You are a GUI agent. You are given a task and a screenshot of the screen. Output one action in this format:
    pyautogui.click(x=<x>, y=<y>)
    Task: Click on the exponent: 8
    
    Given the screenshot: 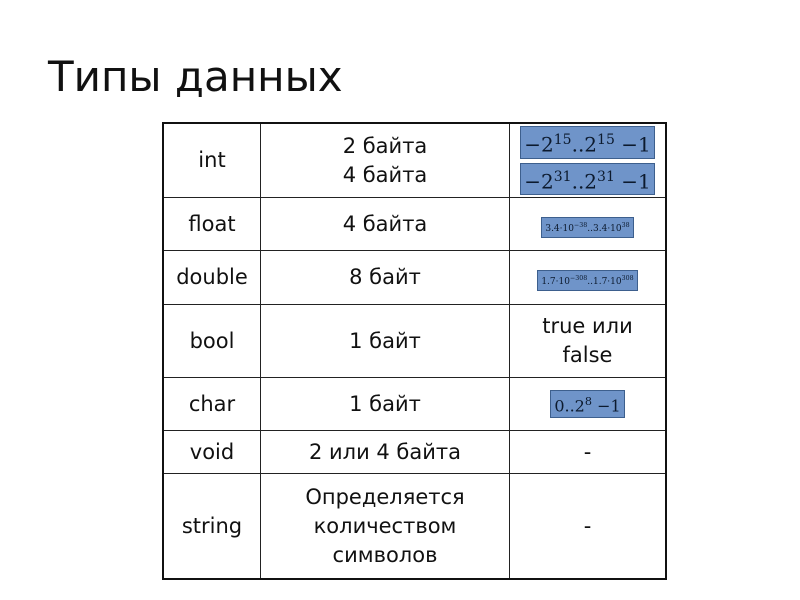 What is the action you would take?
    pyautogui.click(x=588, y=401)
    